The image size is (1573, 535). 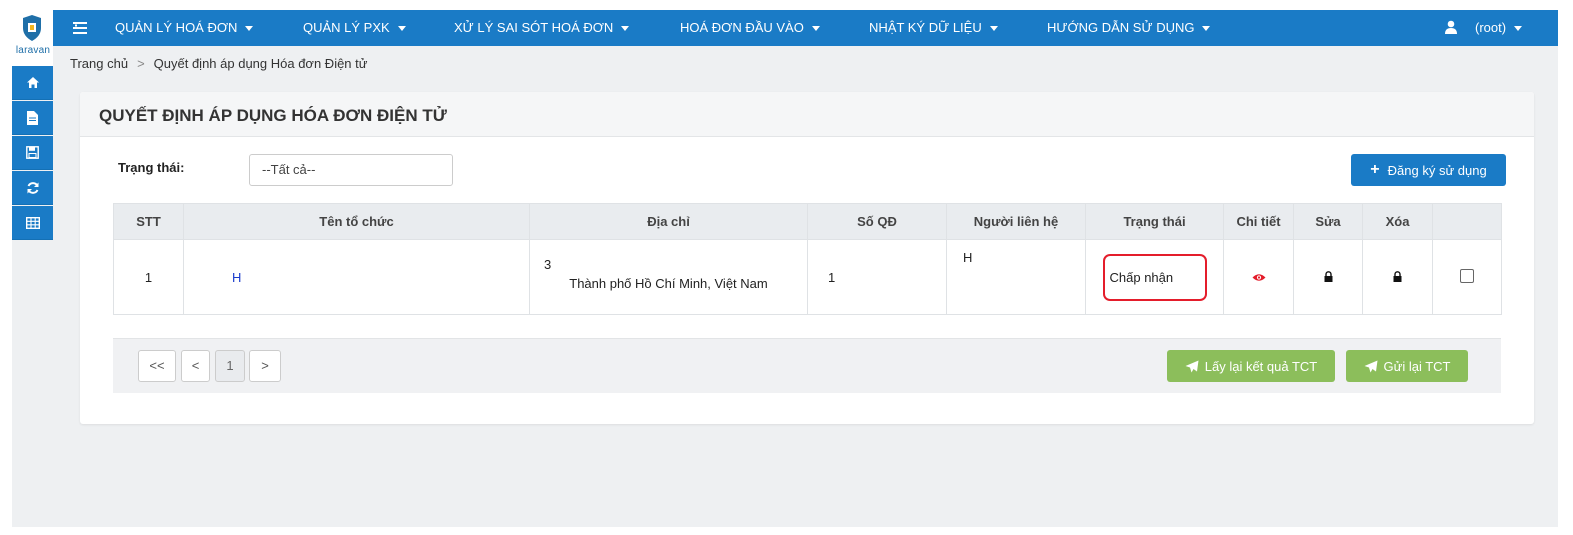 I want to click on eye-icon, so click(x=1259, y=277).